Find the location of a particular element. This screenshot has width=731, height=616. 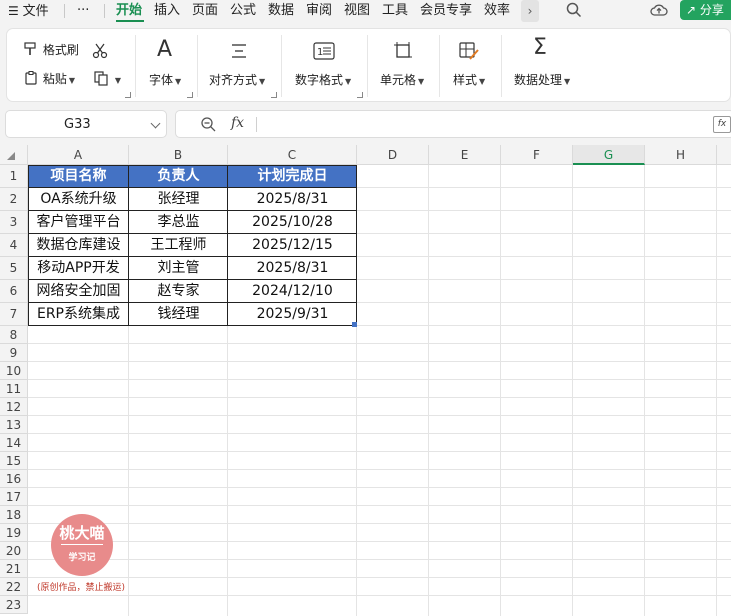

row-header: 8 is located at coordinates (14, 335).